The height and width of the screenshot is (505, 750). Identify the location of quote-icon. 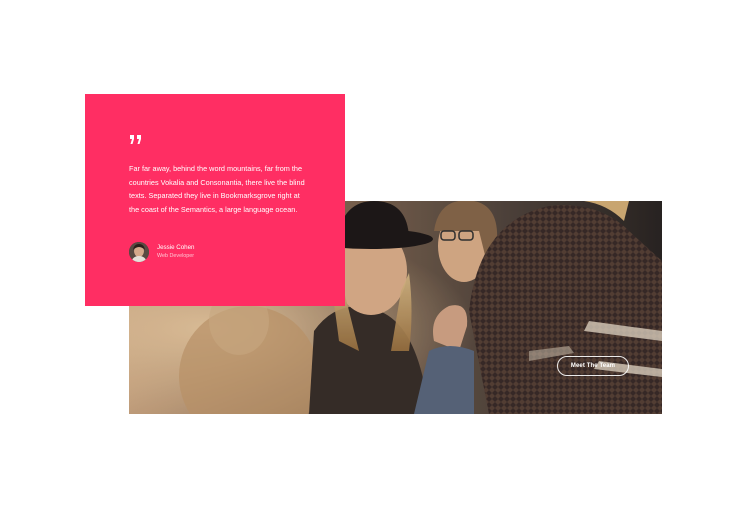
(135, 139).